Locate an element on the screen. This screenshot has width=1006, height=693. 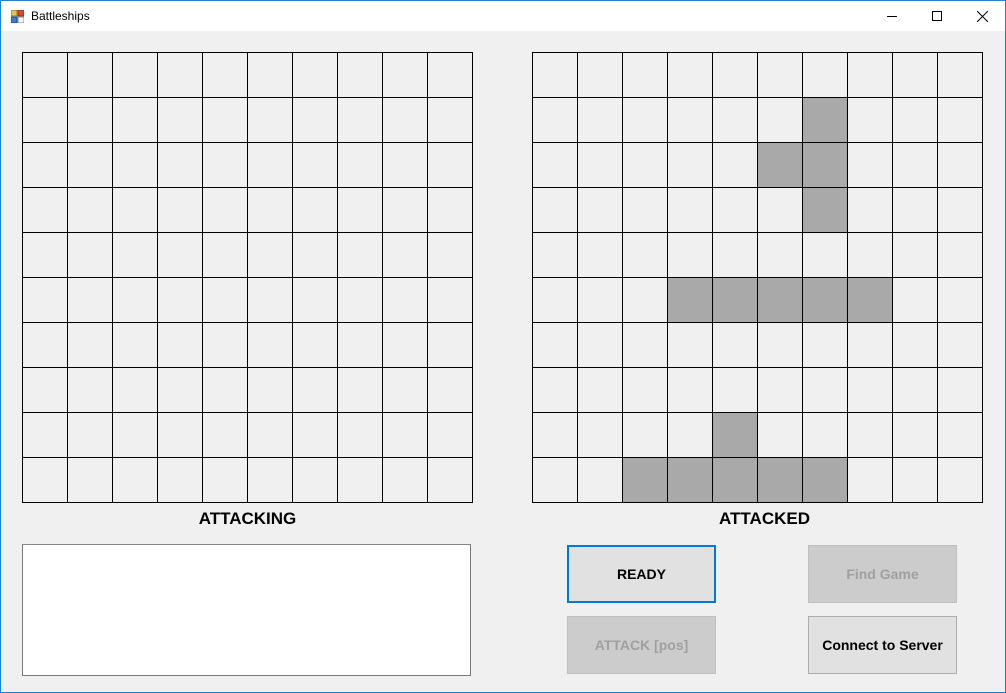
ready-button: READY is located at coordinates (641, 574).